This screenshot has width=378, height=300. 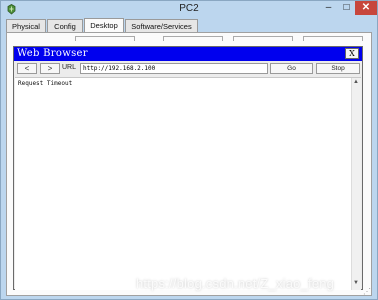 What do you see at coordinates (161, 25) in the screenshot?
I see `tab-software-services: Software/Services` at bounding box center [161, 25].